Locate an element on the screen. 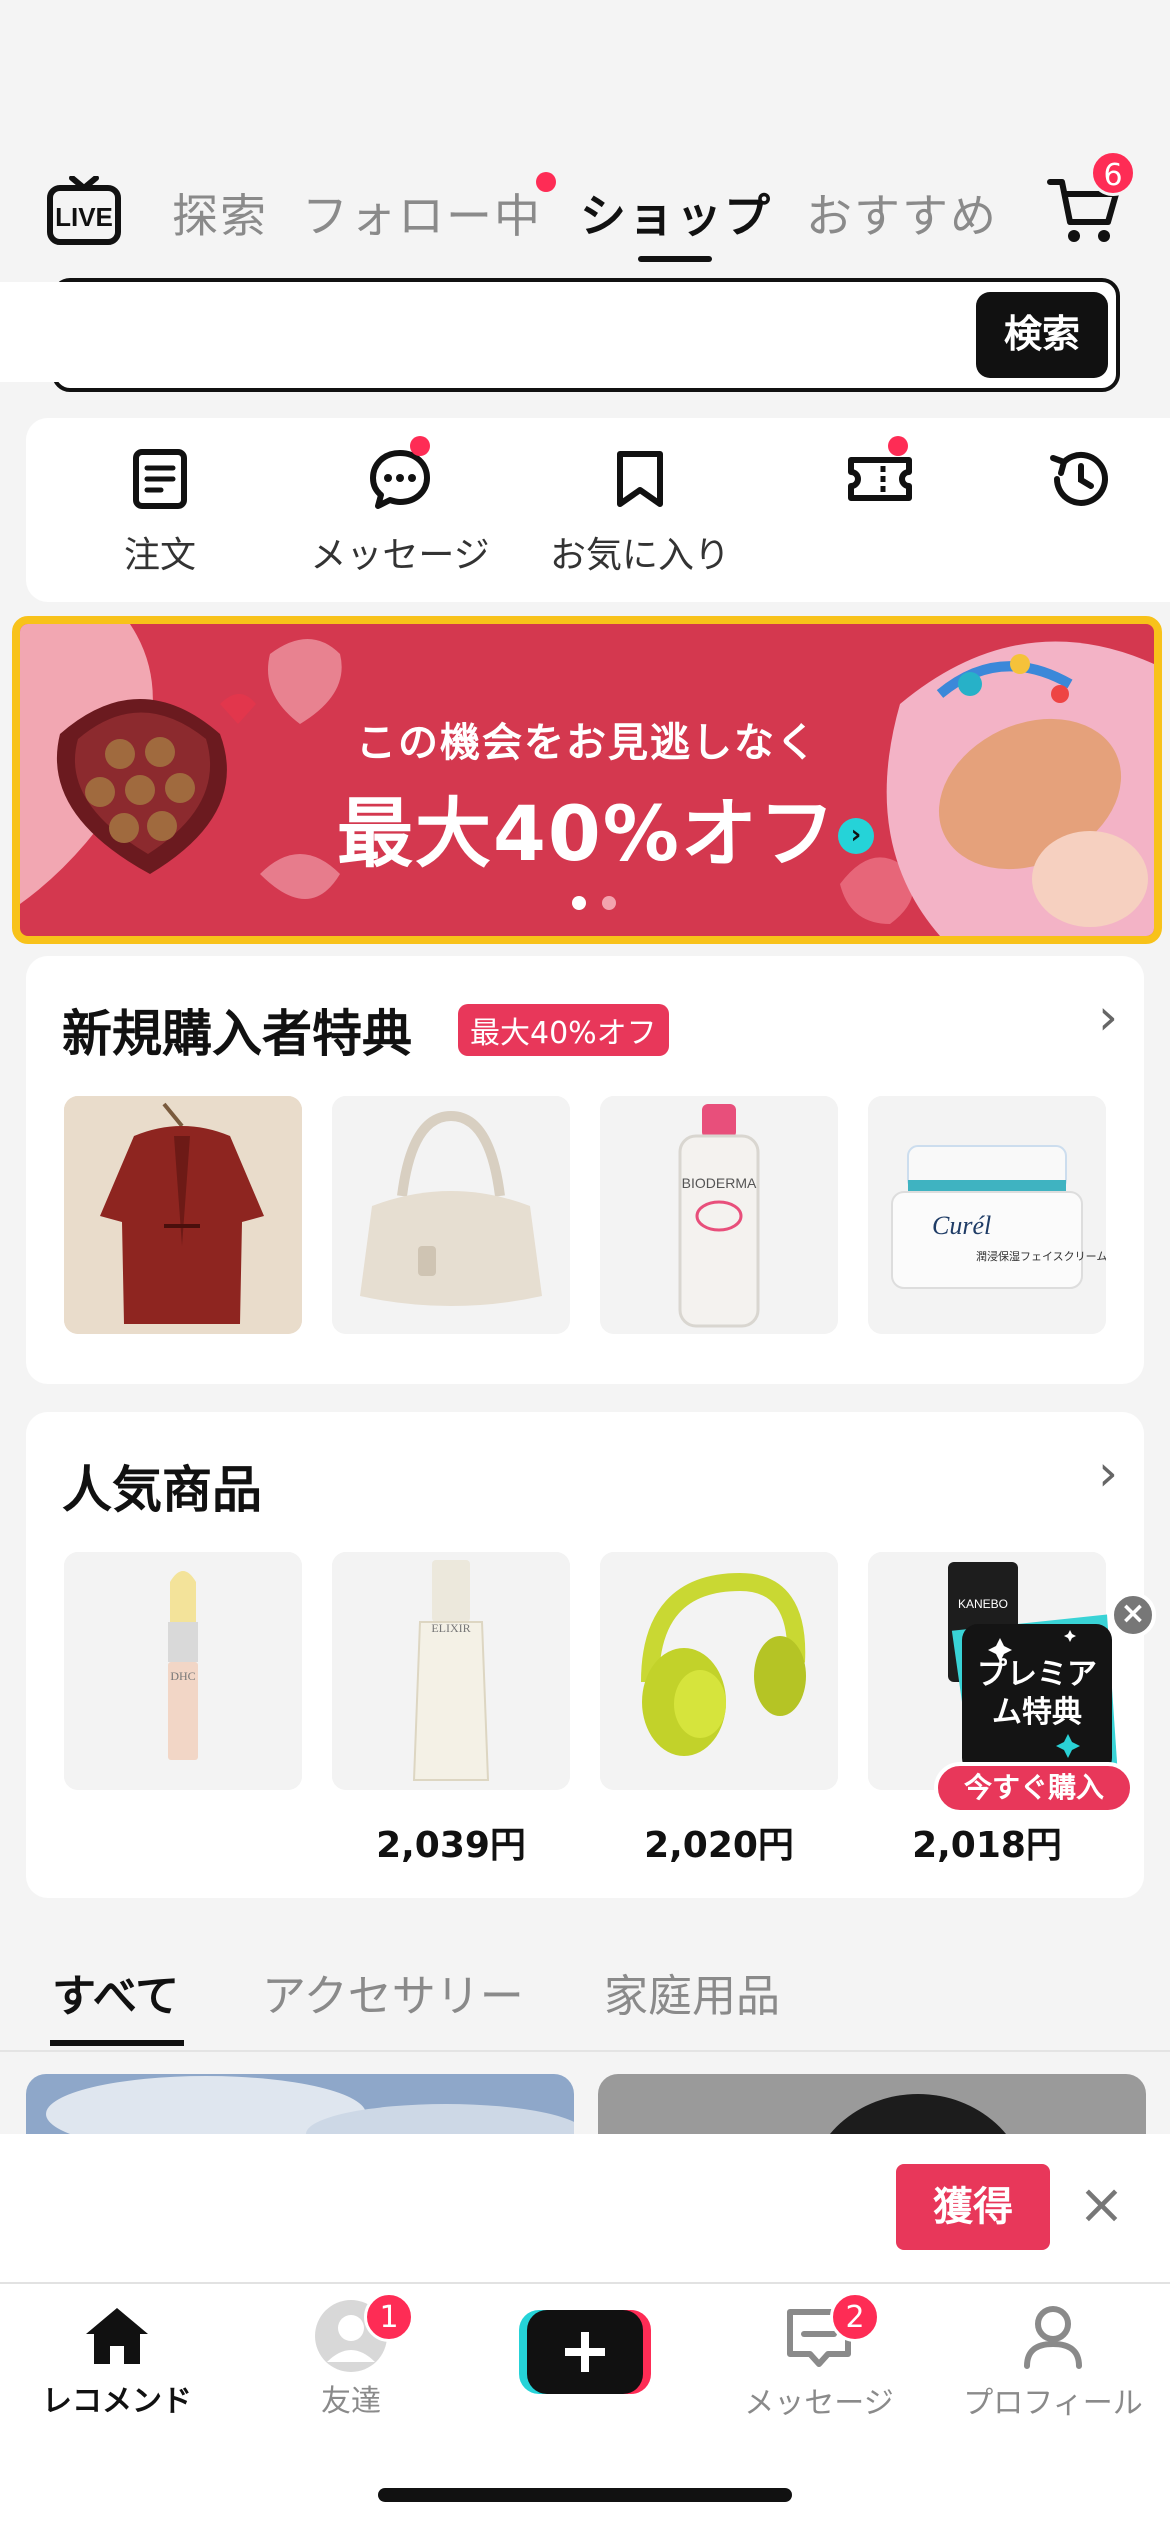  red-cardigan-image is located at coordinates (183, 1215).